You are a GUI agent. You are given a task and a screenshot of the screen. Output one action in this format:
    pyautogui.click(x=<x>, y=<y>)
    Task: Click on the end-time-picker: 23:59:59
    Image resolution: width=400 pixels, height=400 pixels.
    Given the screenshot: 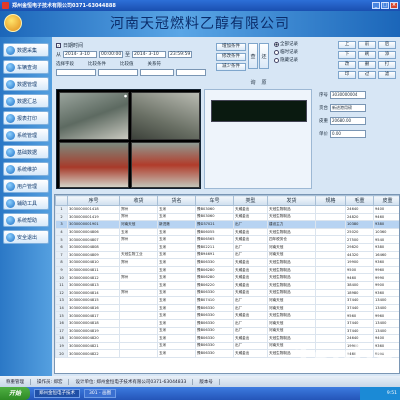 What is the action you would take?
    pyautogui.click(x=180, y=54)
    